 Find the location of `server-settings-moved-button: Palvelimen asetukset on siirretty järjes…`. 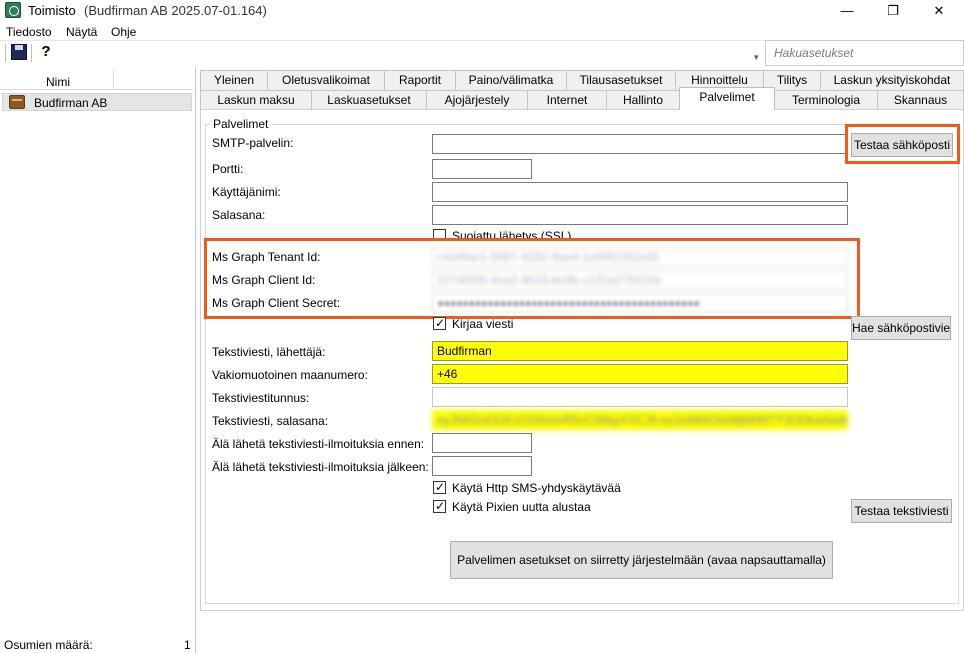

server-settings-moved-button: Palvelimen asetukset on siirretty järjes… is located at coordinates (641, 560).